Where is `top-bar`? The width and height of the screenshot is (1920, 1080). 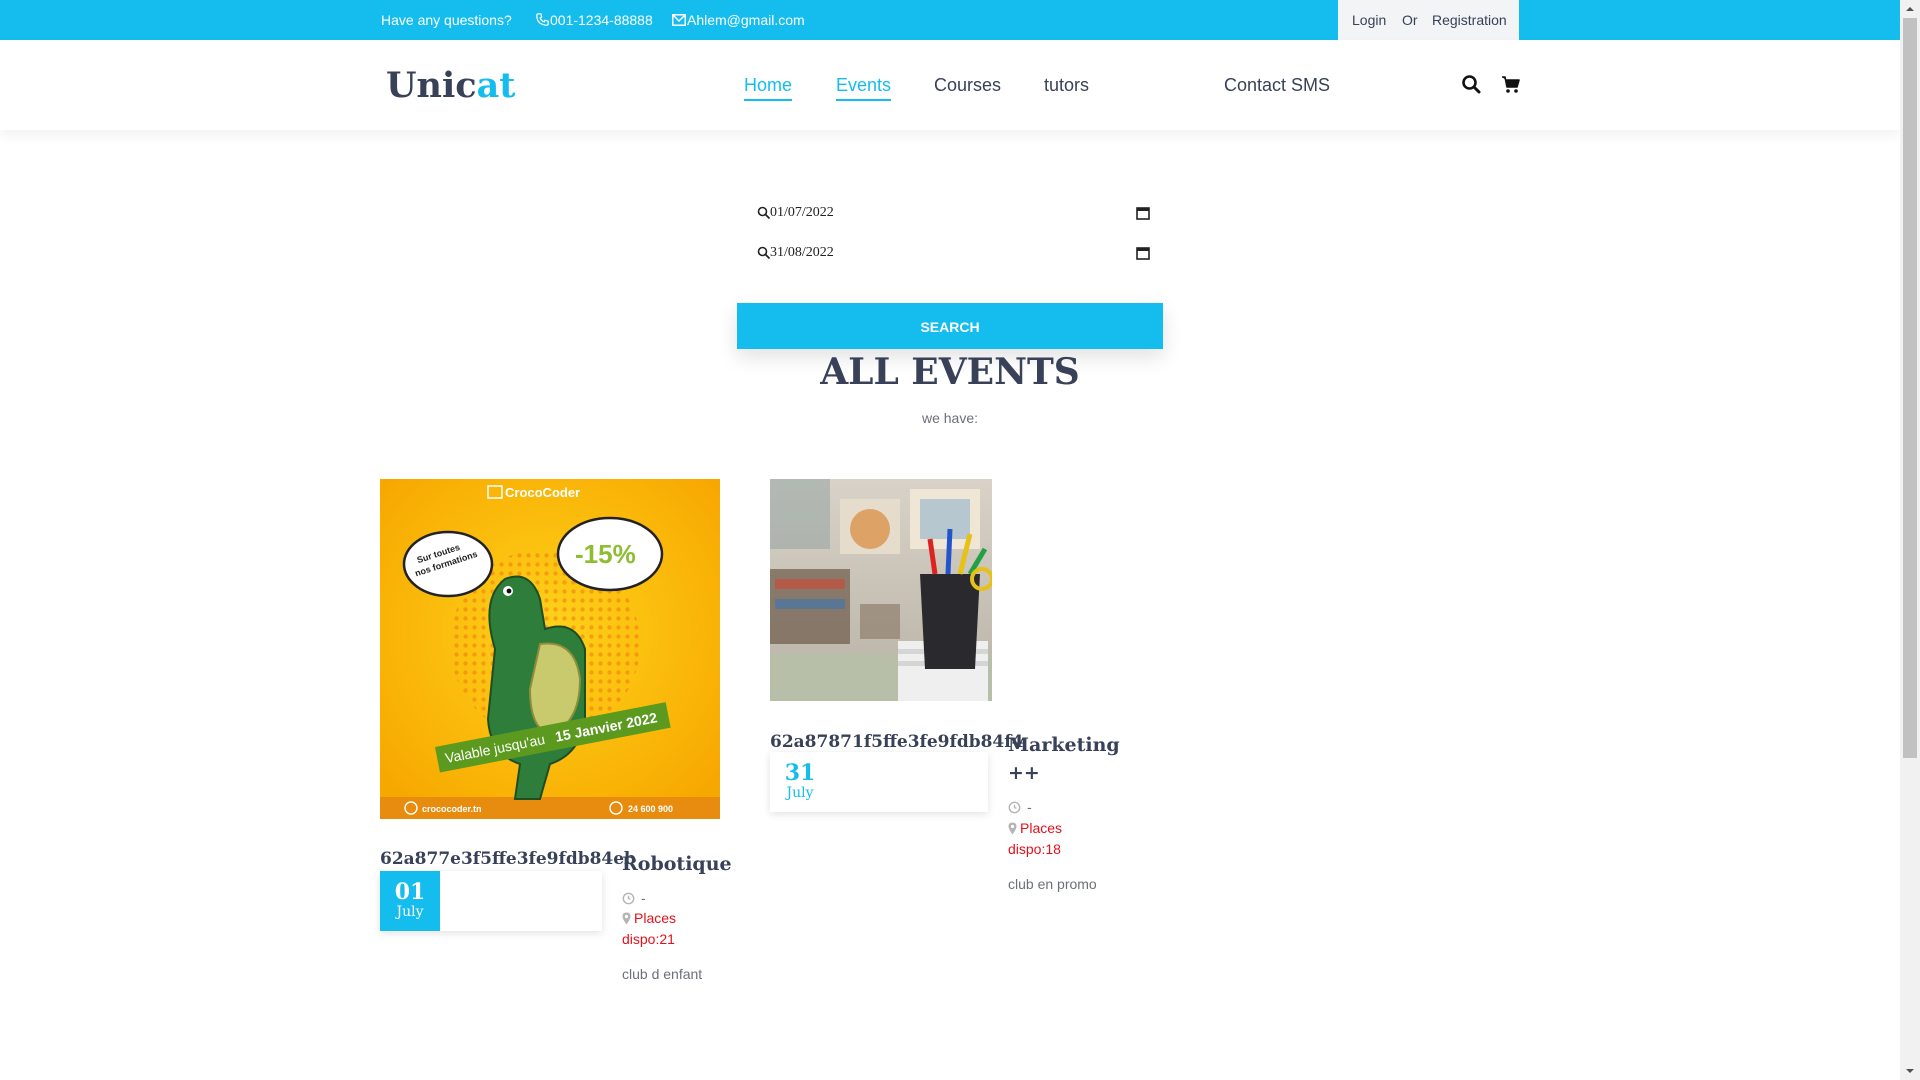
top-bar is located at coordinates (950, 20).